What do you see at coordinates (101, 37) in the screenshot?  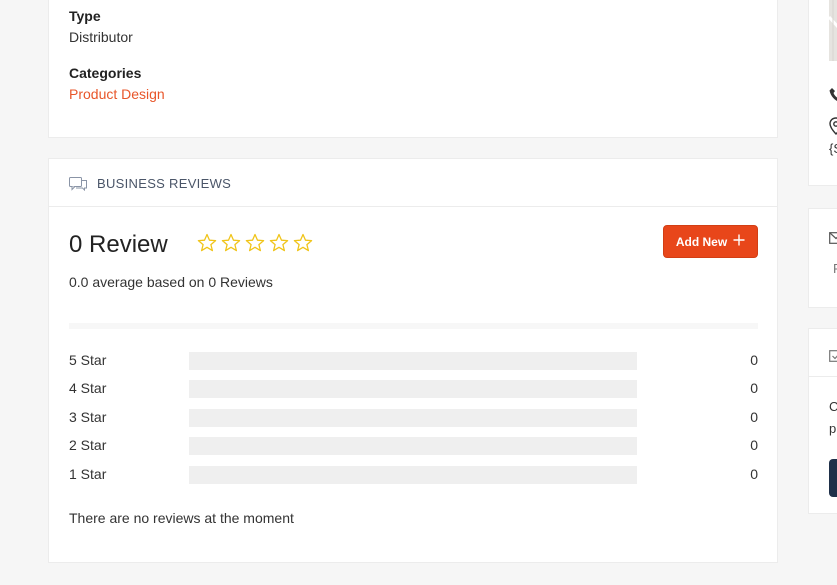 I see `type-value: Distributor` at bounding box center [101, 37].